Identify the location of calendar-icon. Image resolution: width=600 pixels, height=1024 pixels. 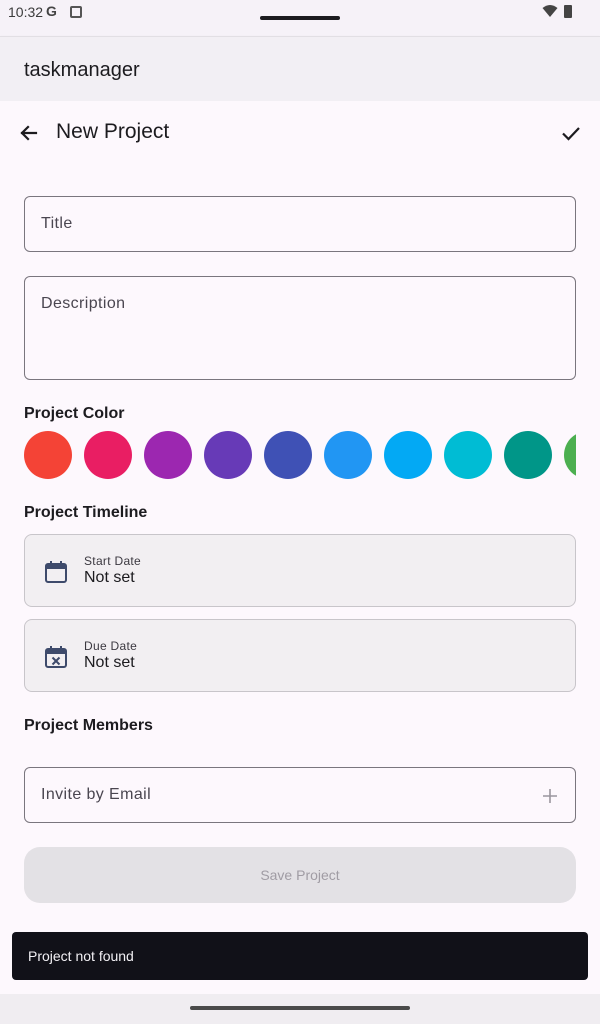
(56, 572).